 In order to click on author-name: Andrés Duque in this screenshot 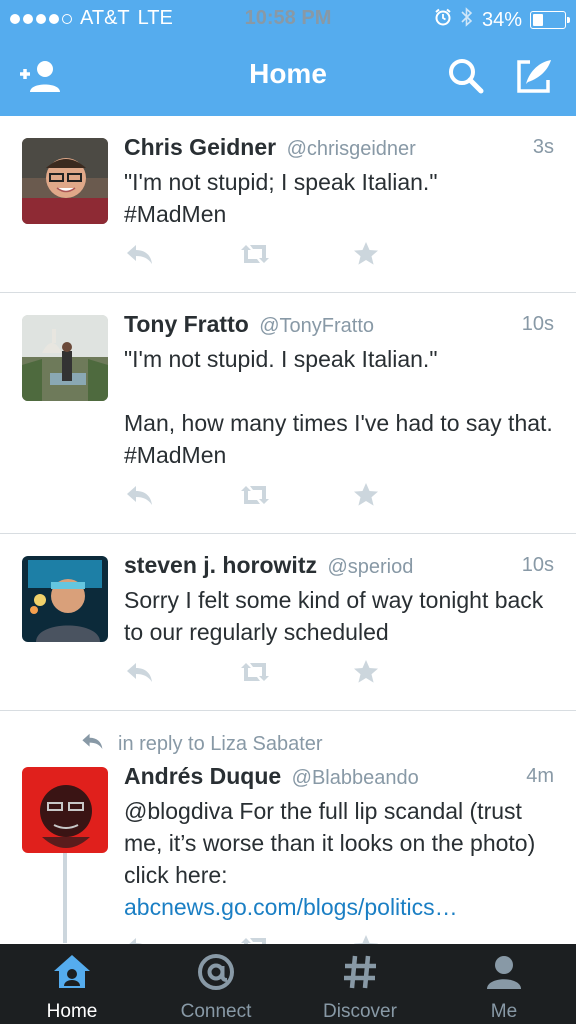, I will do `click(202, 776)`.